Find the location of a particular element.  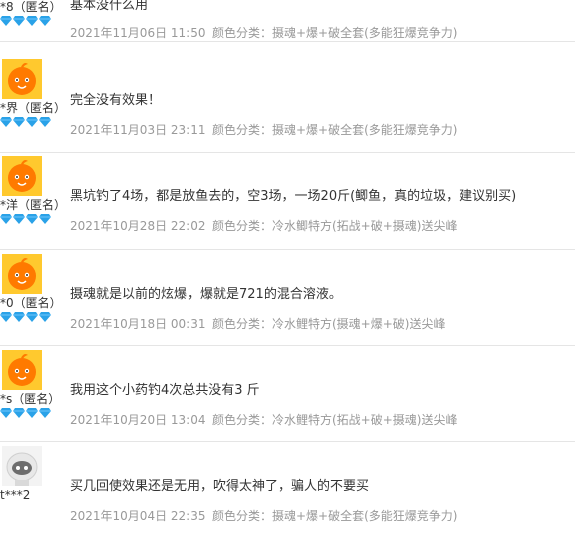

review-sku: 颜色分类：冷水鲫特方(拓战+破+摄魂)送尖峰 is located at coordinates (335, 226).